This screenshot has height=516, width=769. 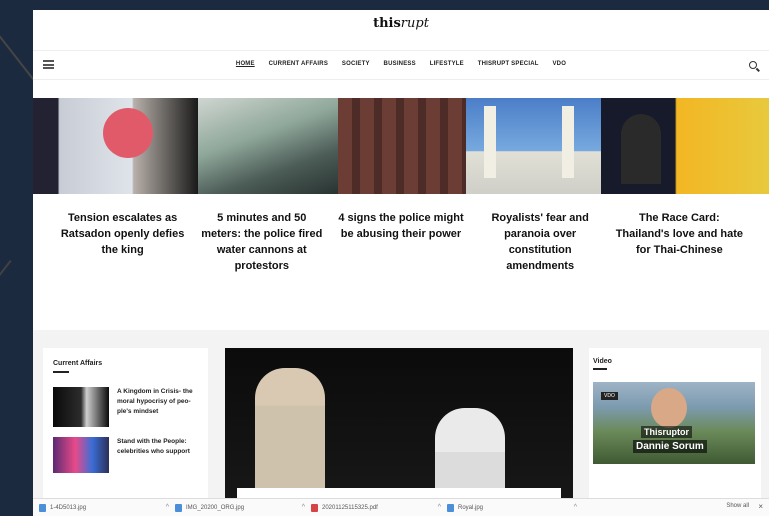 I want to click on feature-image, so click(x=399, y=428).